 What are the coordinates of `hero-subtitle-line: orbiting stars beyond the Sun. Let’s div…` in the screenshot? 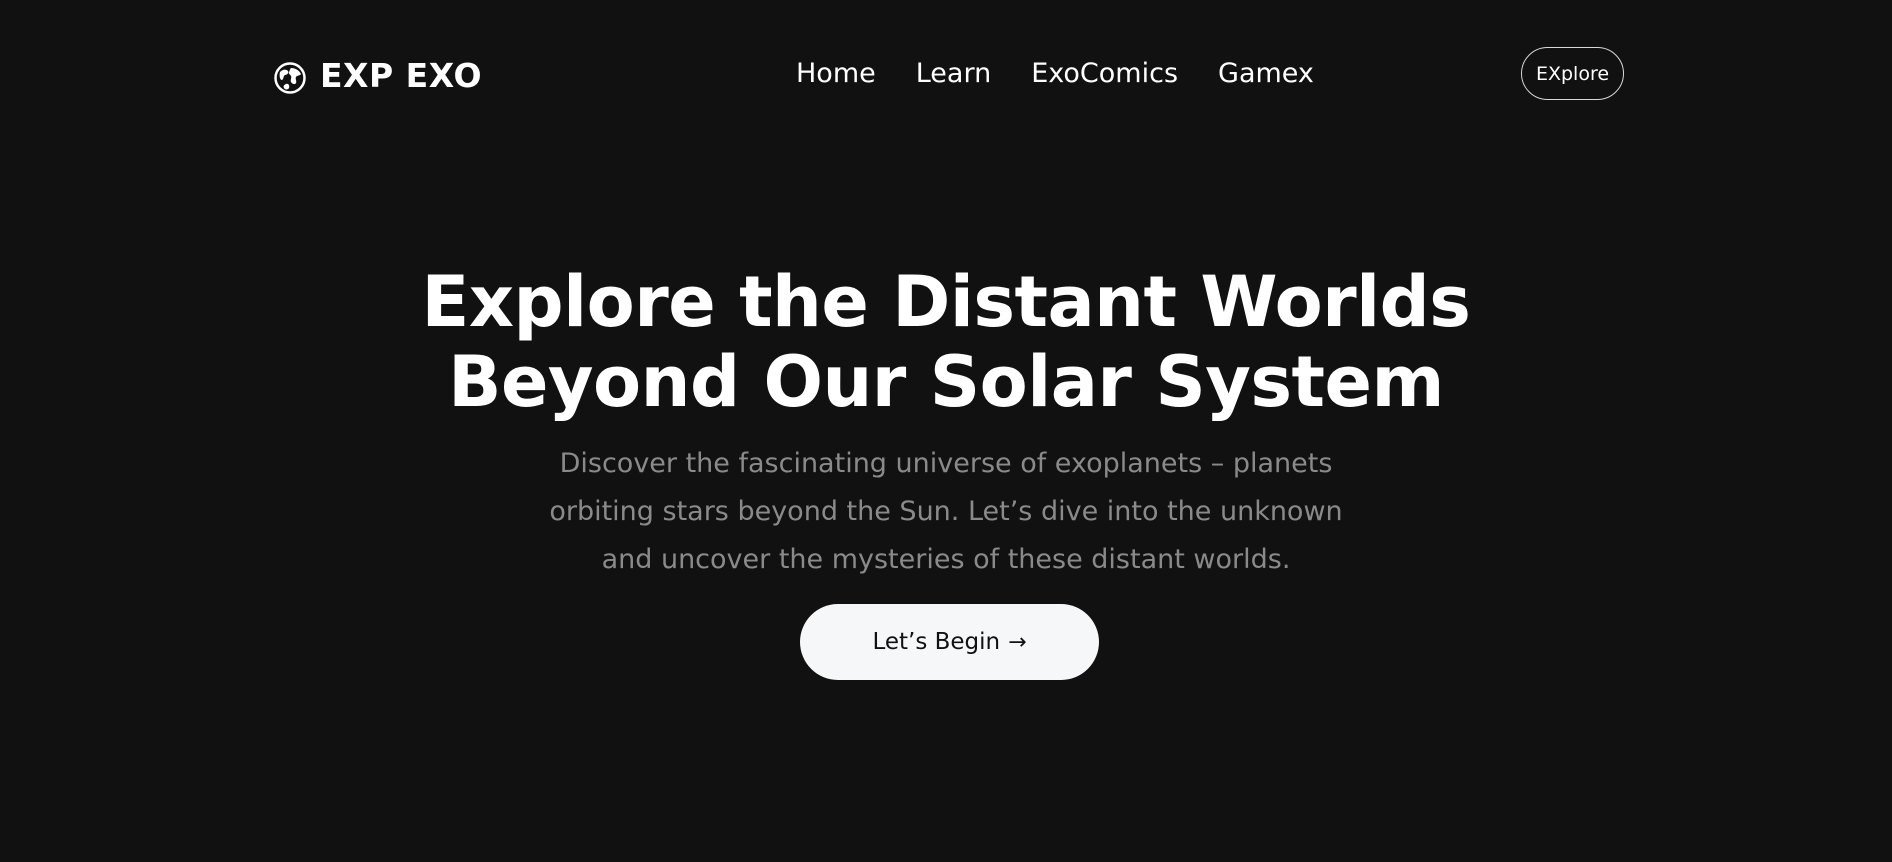 It's located at (946, 511).